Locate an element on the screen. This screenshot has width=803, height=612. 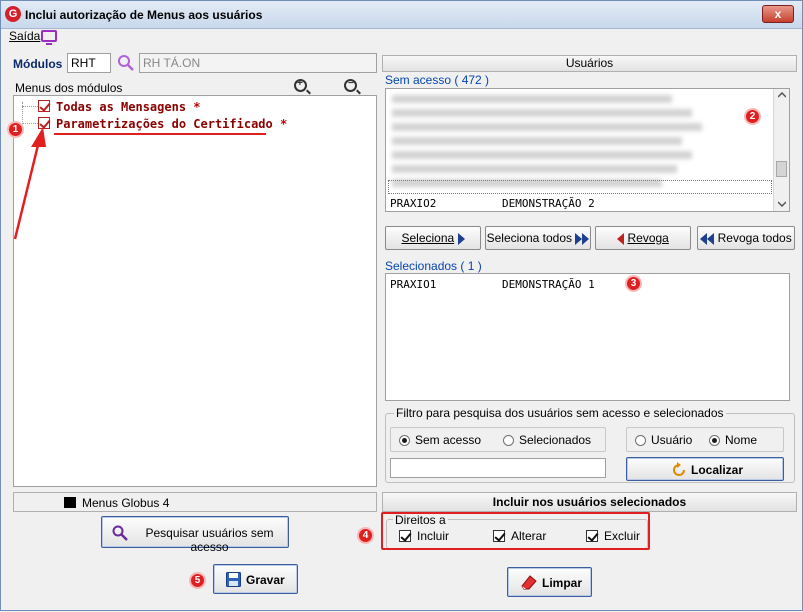
annotation-arrow-icon is located at coordinates (29, 183).